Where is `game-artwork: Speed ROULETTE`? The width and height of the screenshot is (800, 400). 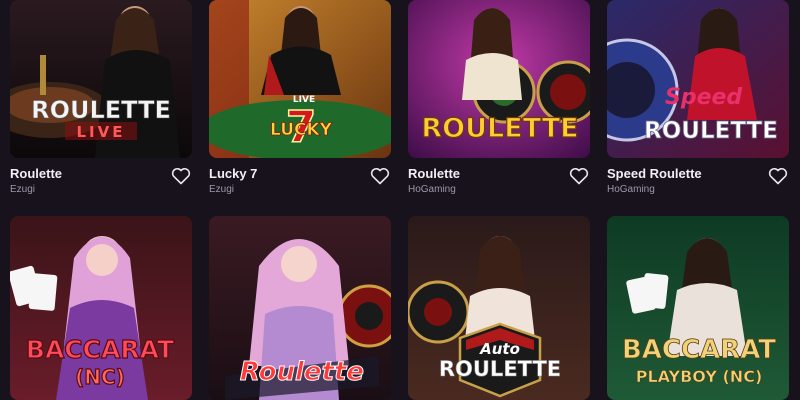 game-artwork: Speed ROULETTE is located at coordinates (698, 79).